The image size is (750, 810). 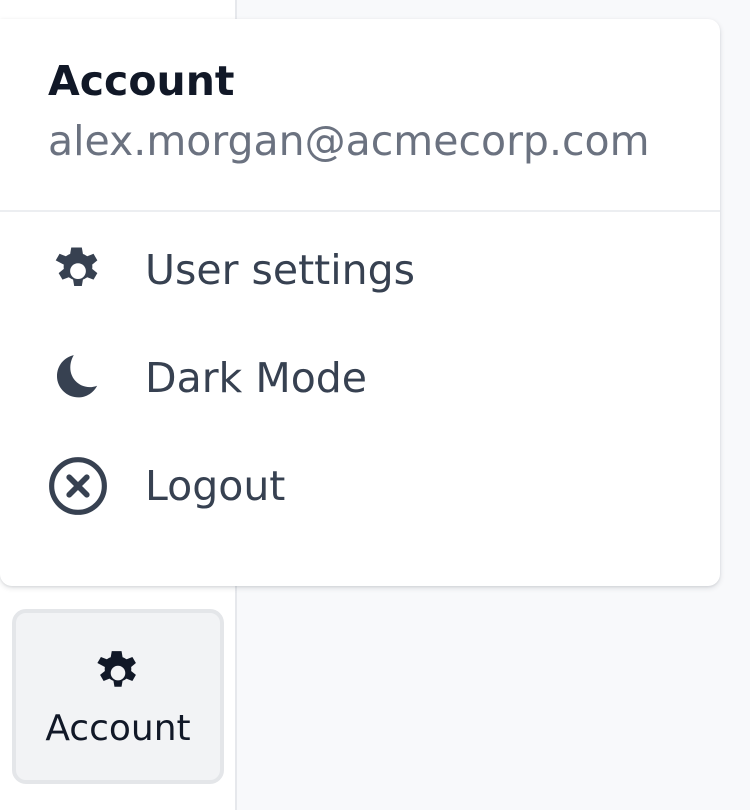 What do you see at coordinates (78, 486) in the screenshot?
I see `close-circle-icon` at bounding box center [78, 486].